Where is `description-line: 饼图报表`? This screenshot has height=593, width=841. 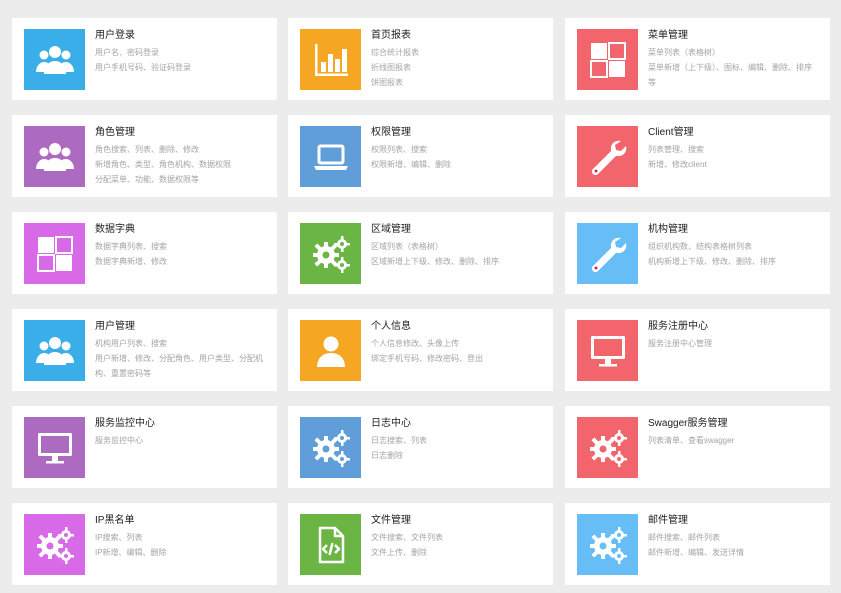 description-line: 饼图报表 is located at coordinates (387, 82).